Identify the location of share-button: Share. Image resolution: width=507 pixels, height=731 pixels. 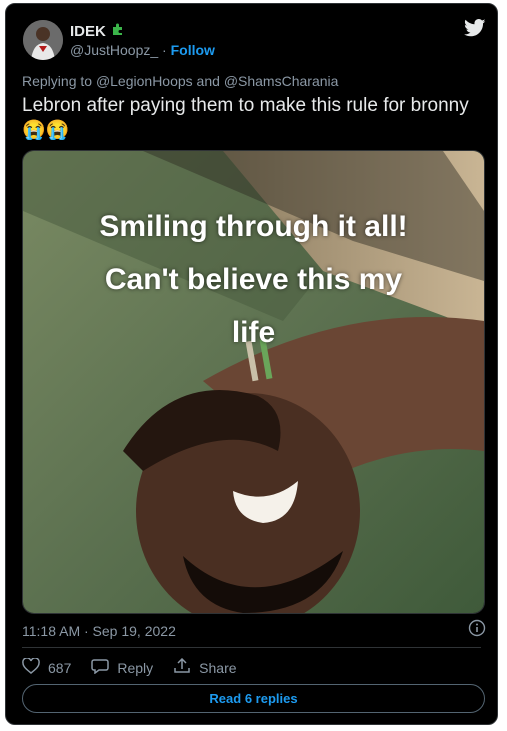
(205, 667).